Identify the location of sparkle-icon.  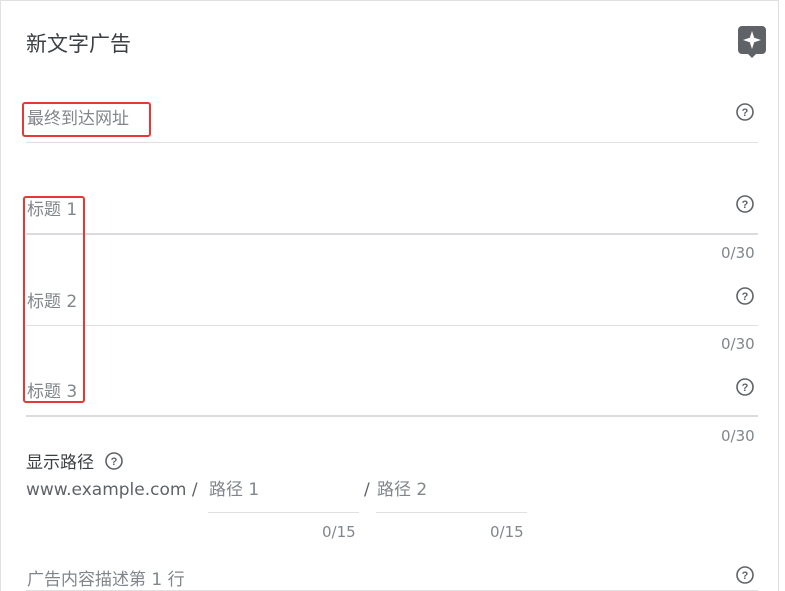
(752, 42).